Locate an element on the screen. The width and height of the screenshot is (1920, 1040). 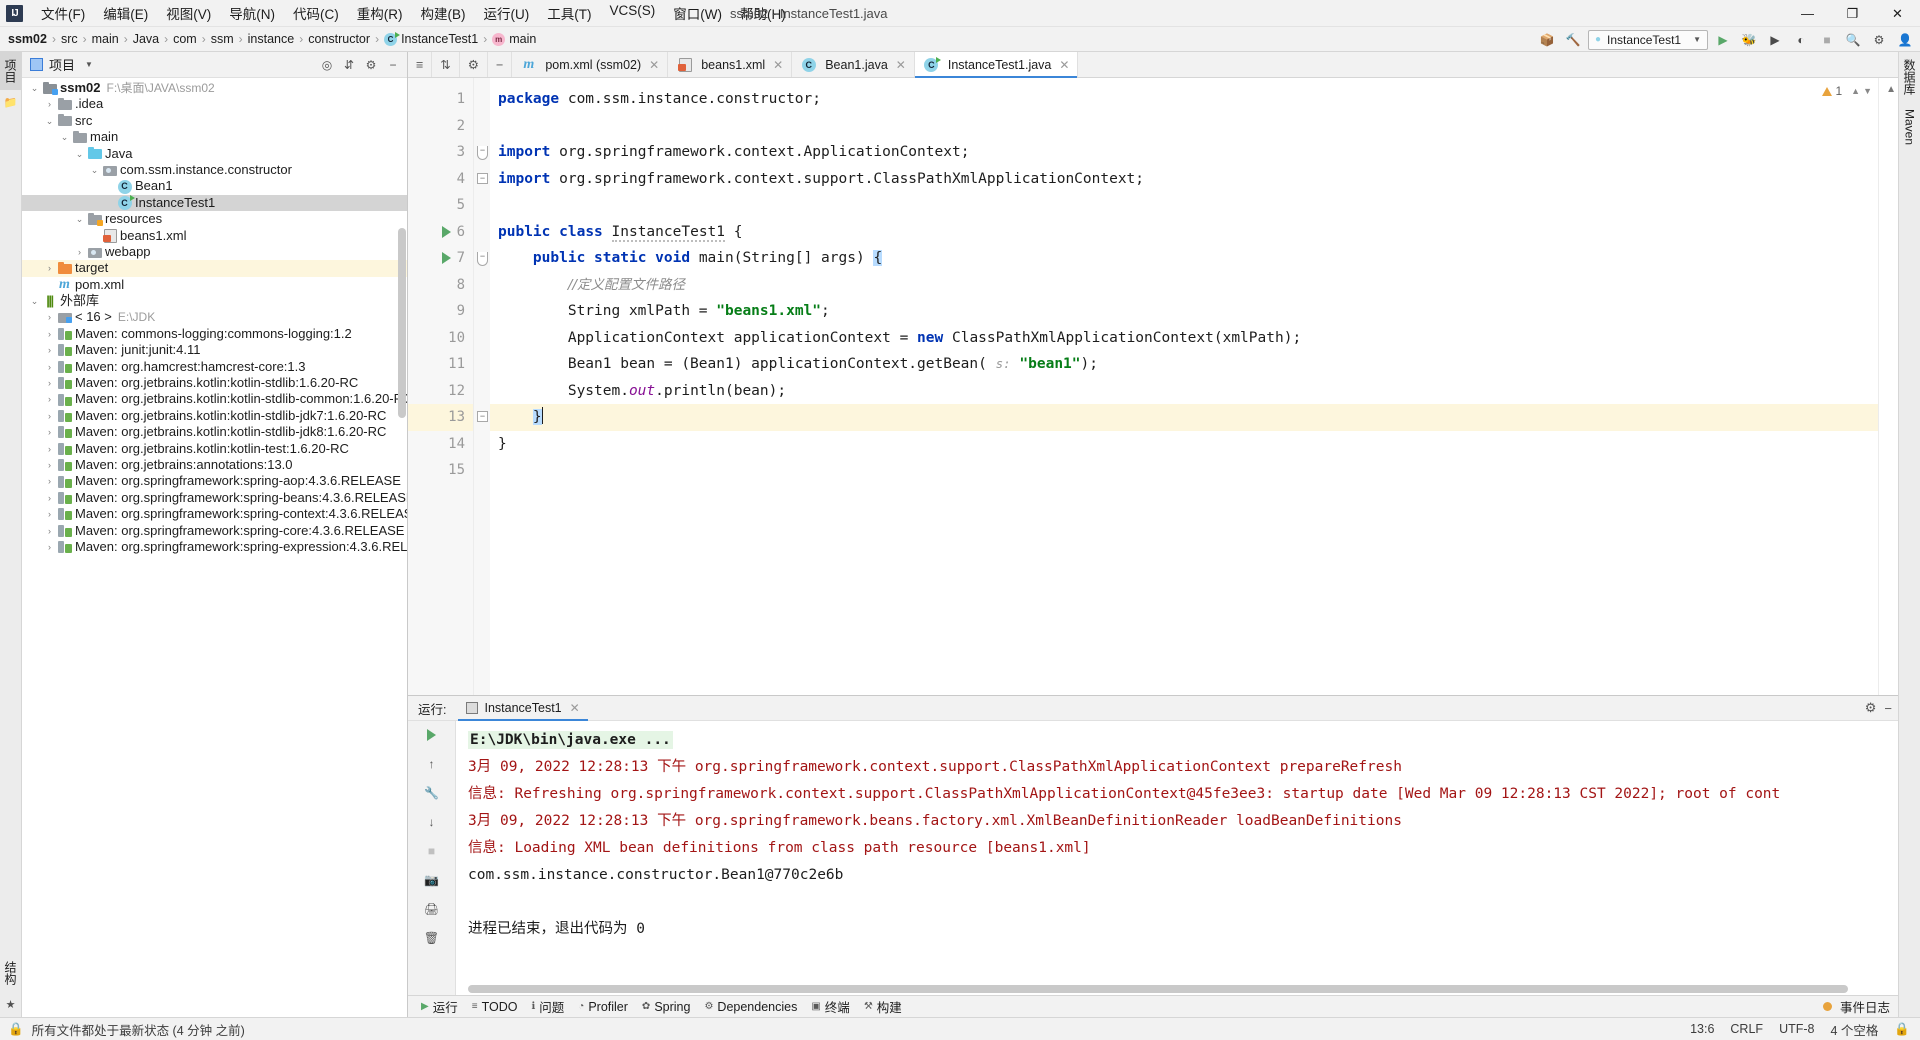
tool-tab-structure: 结构 is located at coordinates (10, 973).